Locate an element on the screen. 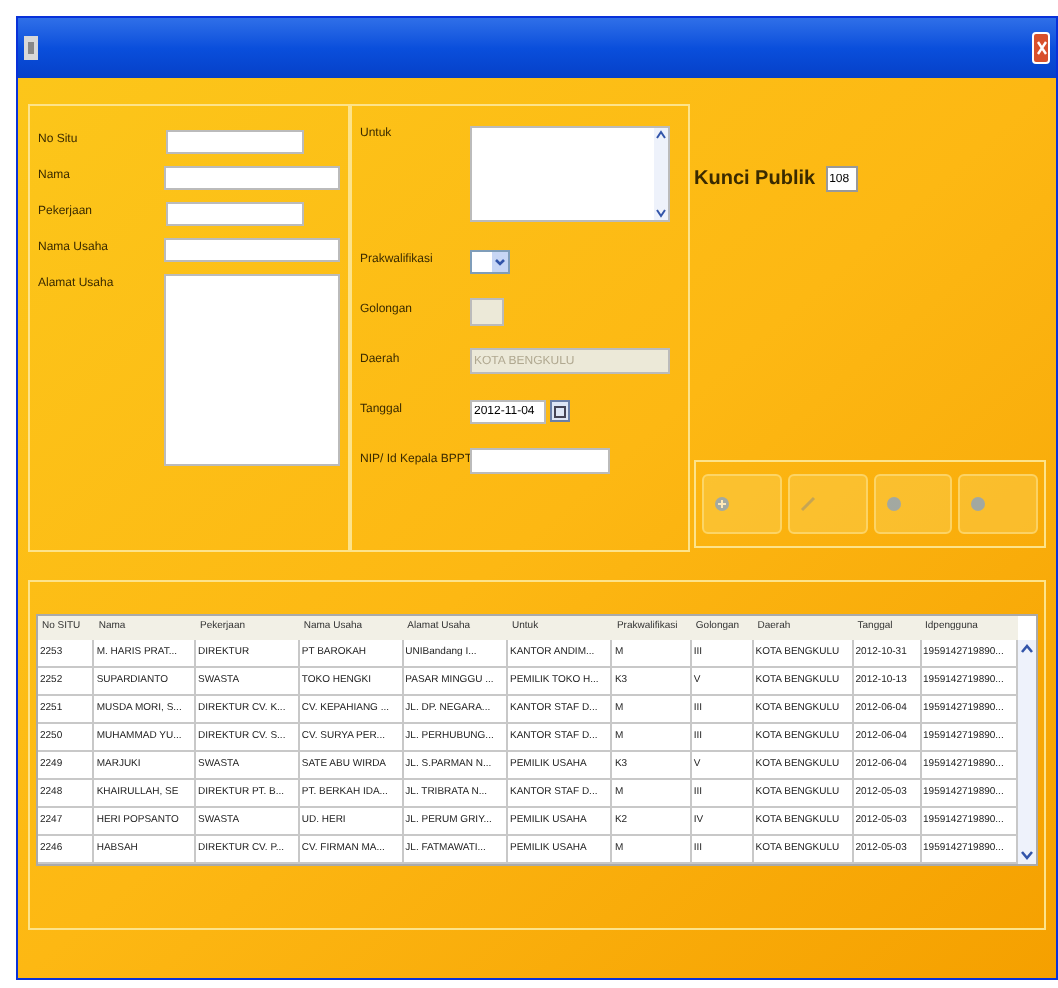  text-area is located at coordinates (252, 370).